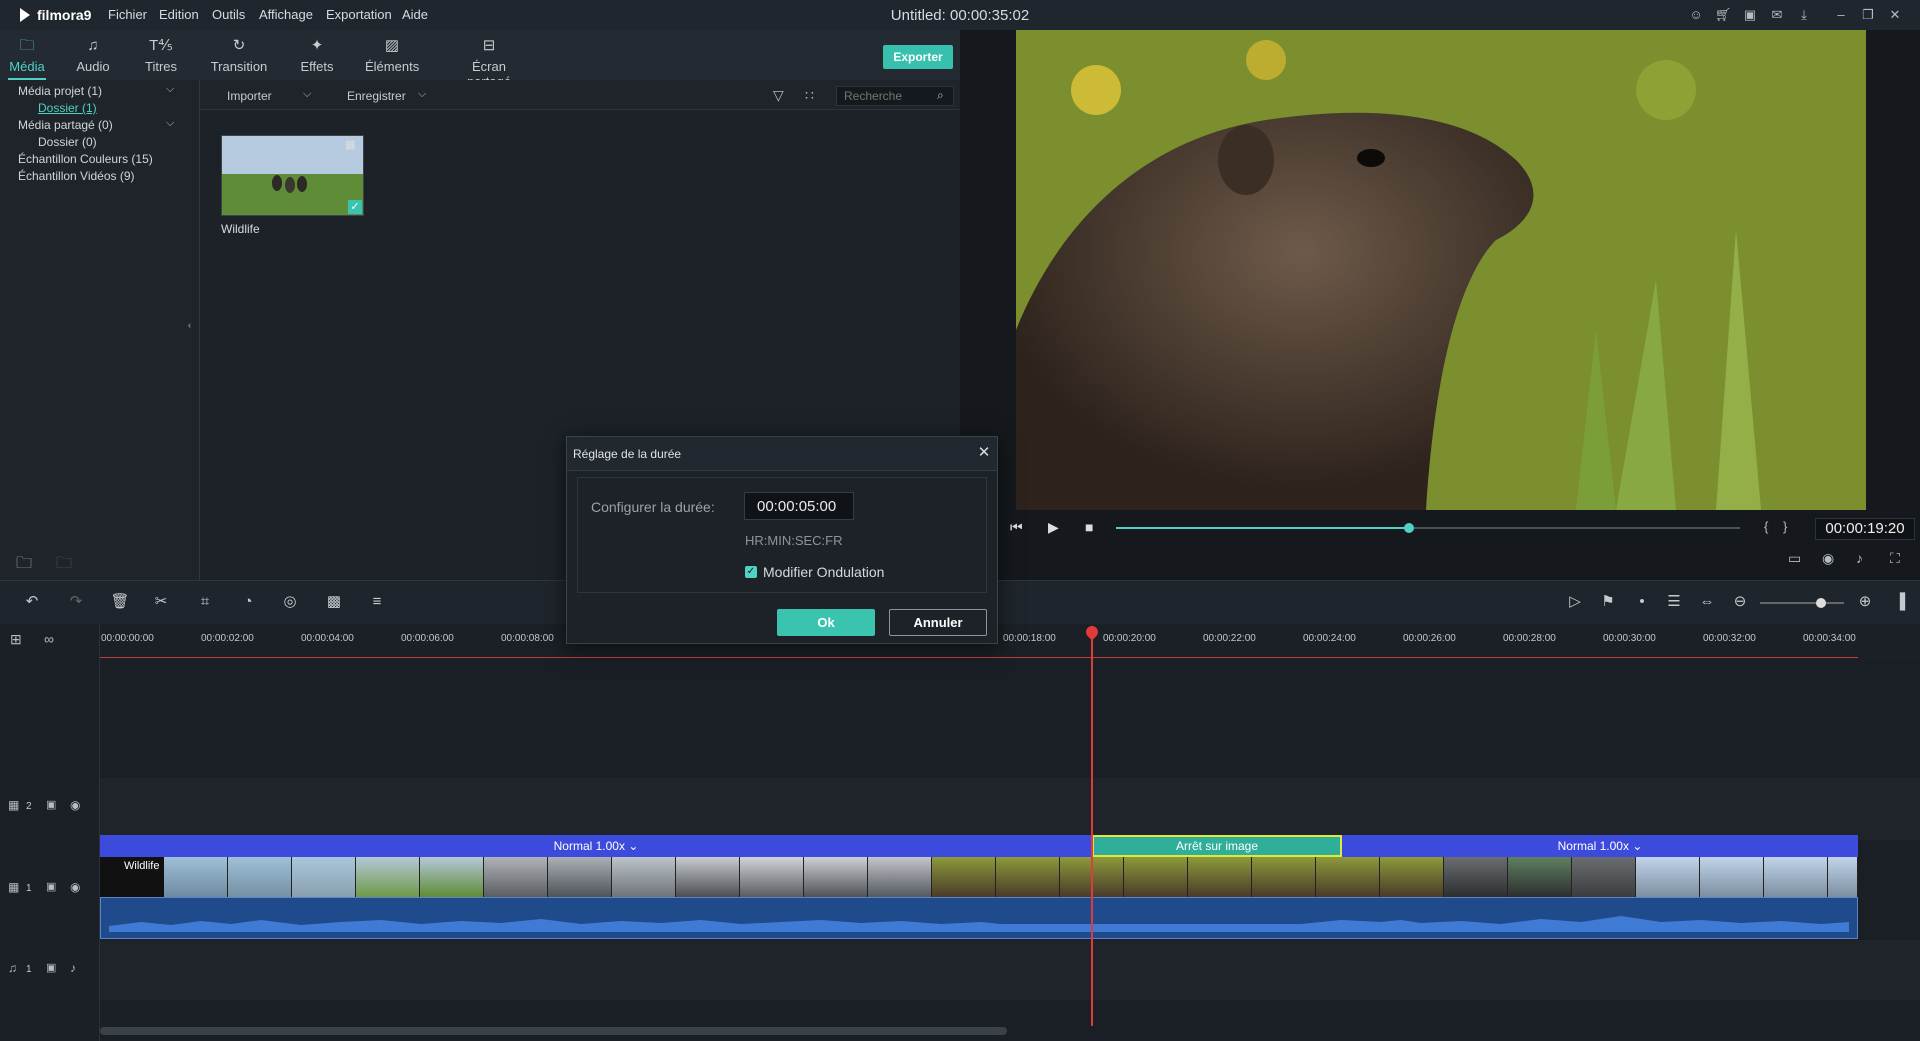 This screenshot has height=1041, width=1920. I want to click on undo-icon: ↶, so click(32, 602).